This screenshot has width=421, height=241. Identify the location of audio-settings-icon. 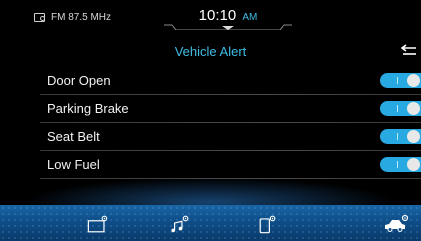
(181, 224).